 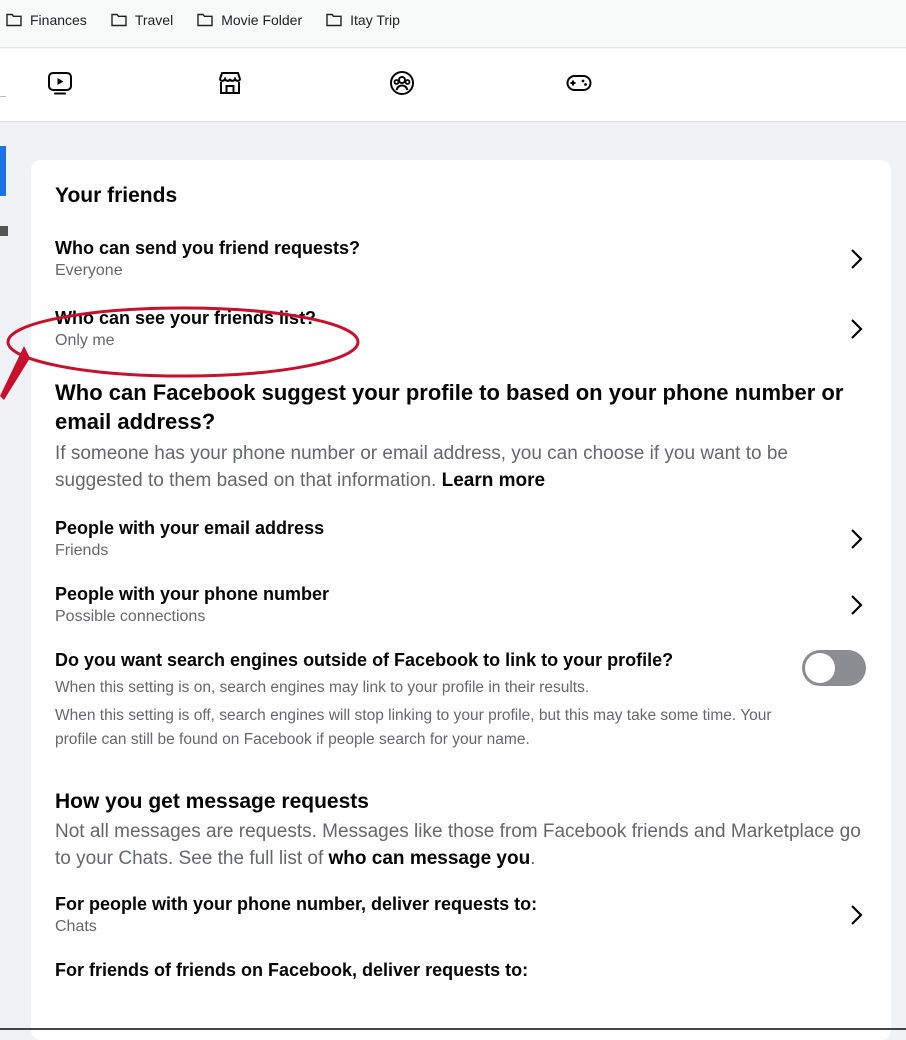 What do you see at coordinates (76, 926) in the screenshot?
I see `setting-value: Chats` at bounding box center [76, 926].